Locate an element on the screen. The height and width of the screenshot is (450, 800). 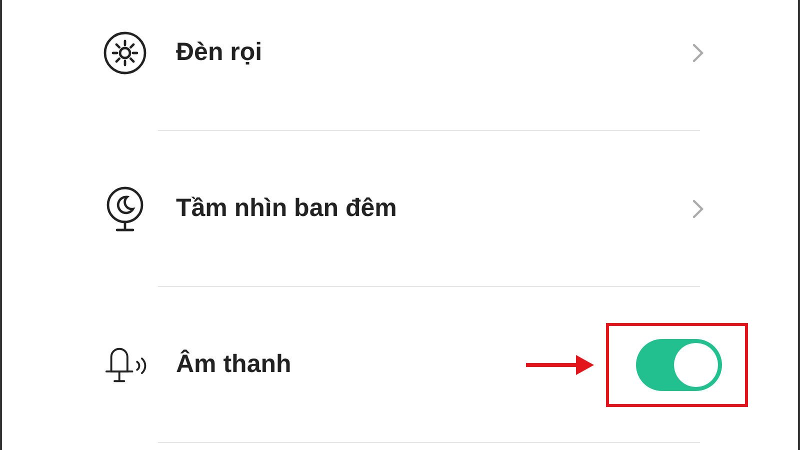
setting-label: Tầm nhìn ban đêm is located at coordinates (286, 208).